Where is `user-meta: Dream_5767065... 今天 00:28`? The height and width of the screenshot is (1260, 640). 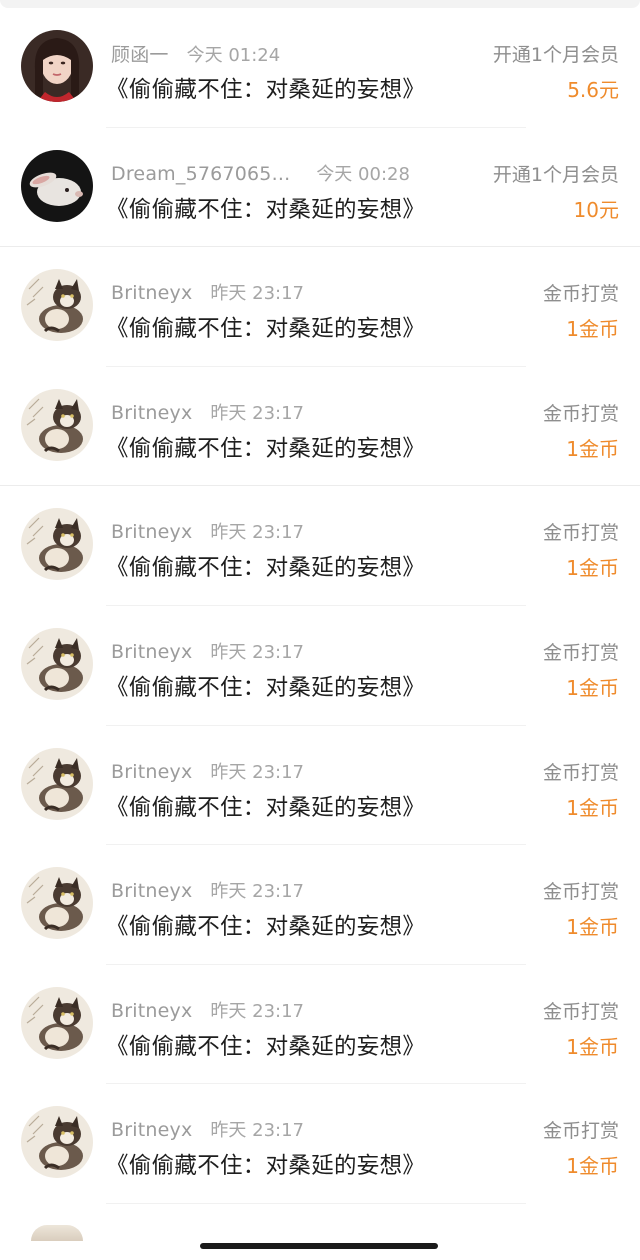
user-meta: Dream_5767065... 今天 00:28 is located at coordinates (260, 173).